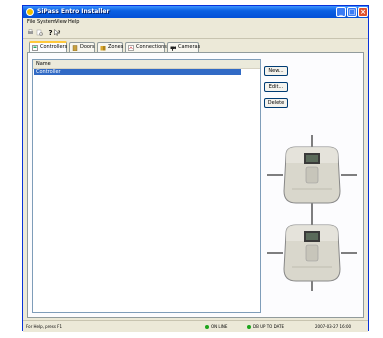  I want to click on controller-diagram, so click(312, 213).